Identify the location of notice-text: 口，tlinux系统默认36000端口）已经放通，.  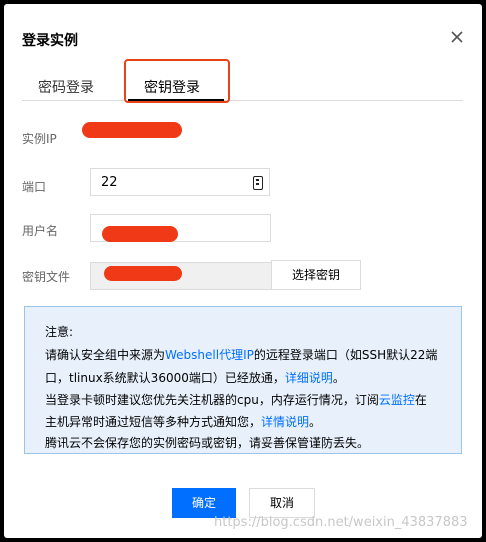
(165, 378).